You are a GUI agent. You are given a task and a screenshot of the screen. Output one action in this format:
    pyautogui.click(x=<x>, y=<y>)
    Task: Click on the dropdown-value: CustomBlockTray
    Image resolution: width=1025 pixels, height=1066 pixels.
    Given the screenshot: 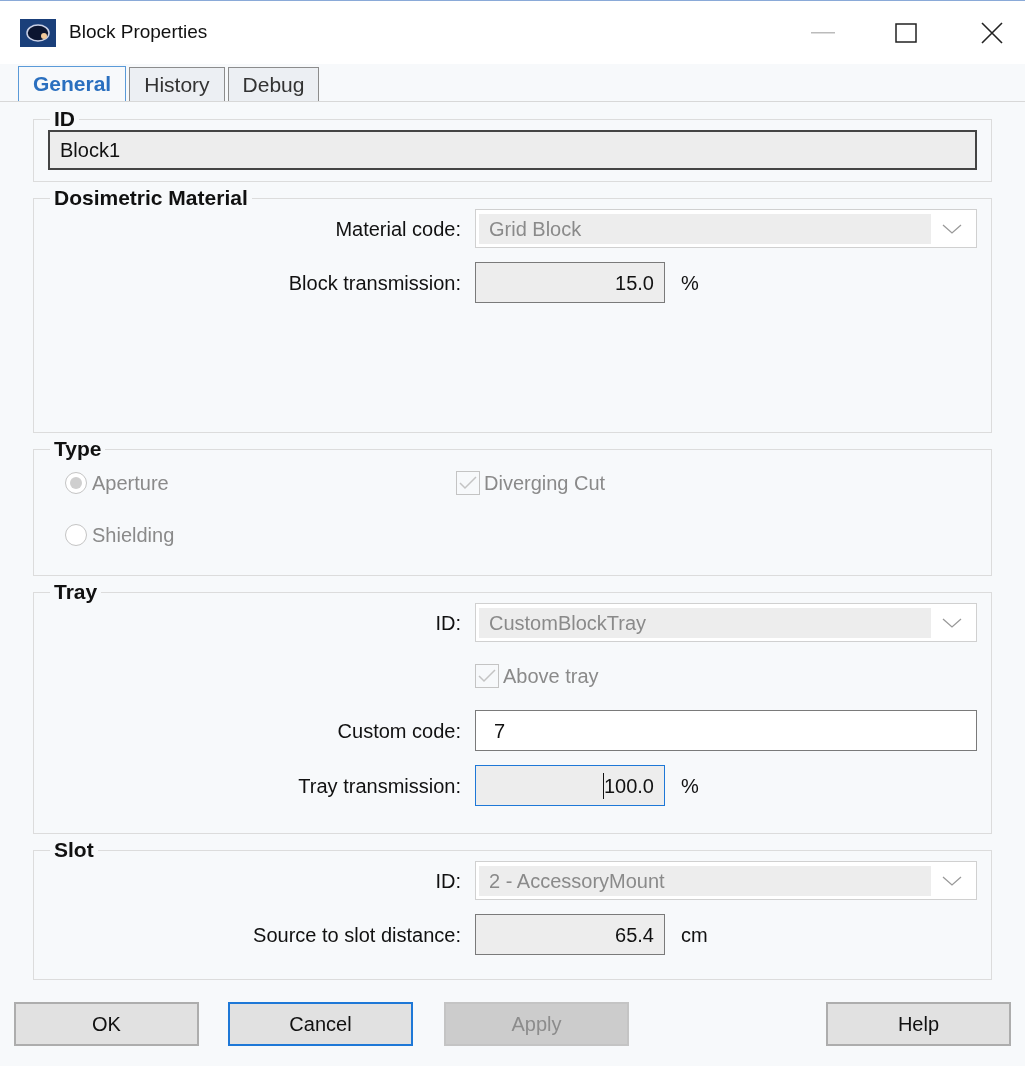 What is the action you would take?
    pyautogui.click(x=568, y=623)
    